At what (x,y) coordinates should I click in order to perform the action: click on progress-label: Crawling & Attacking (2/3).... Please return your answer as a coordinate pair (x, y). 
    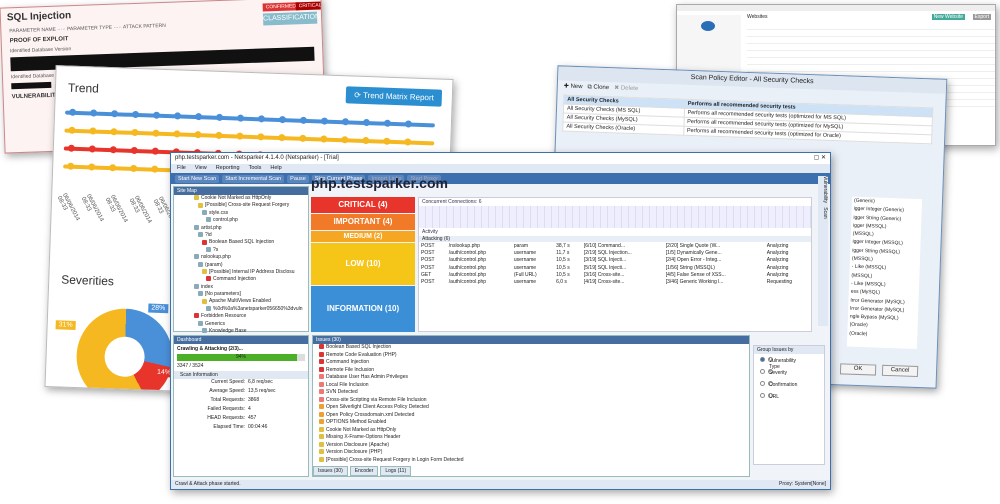
    Looking at the image, I should click on (210, 349).